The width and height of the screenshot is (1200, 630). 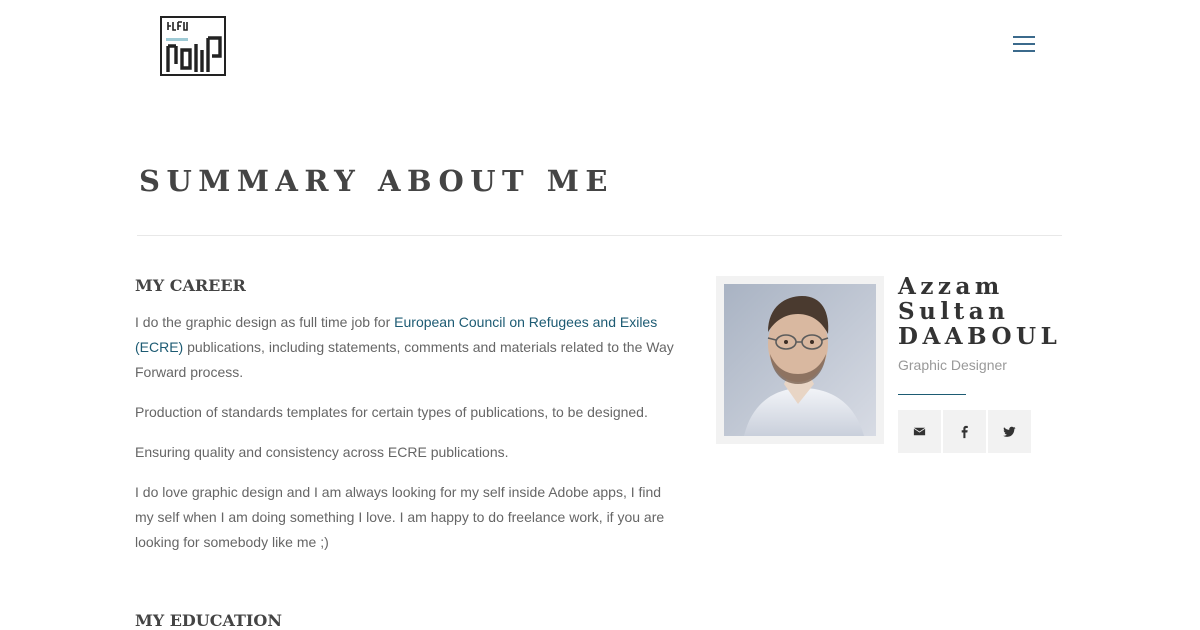 I want to click on menu-button, so click(x=1024, y=44).